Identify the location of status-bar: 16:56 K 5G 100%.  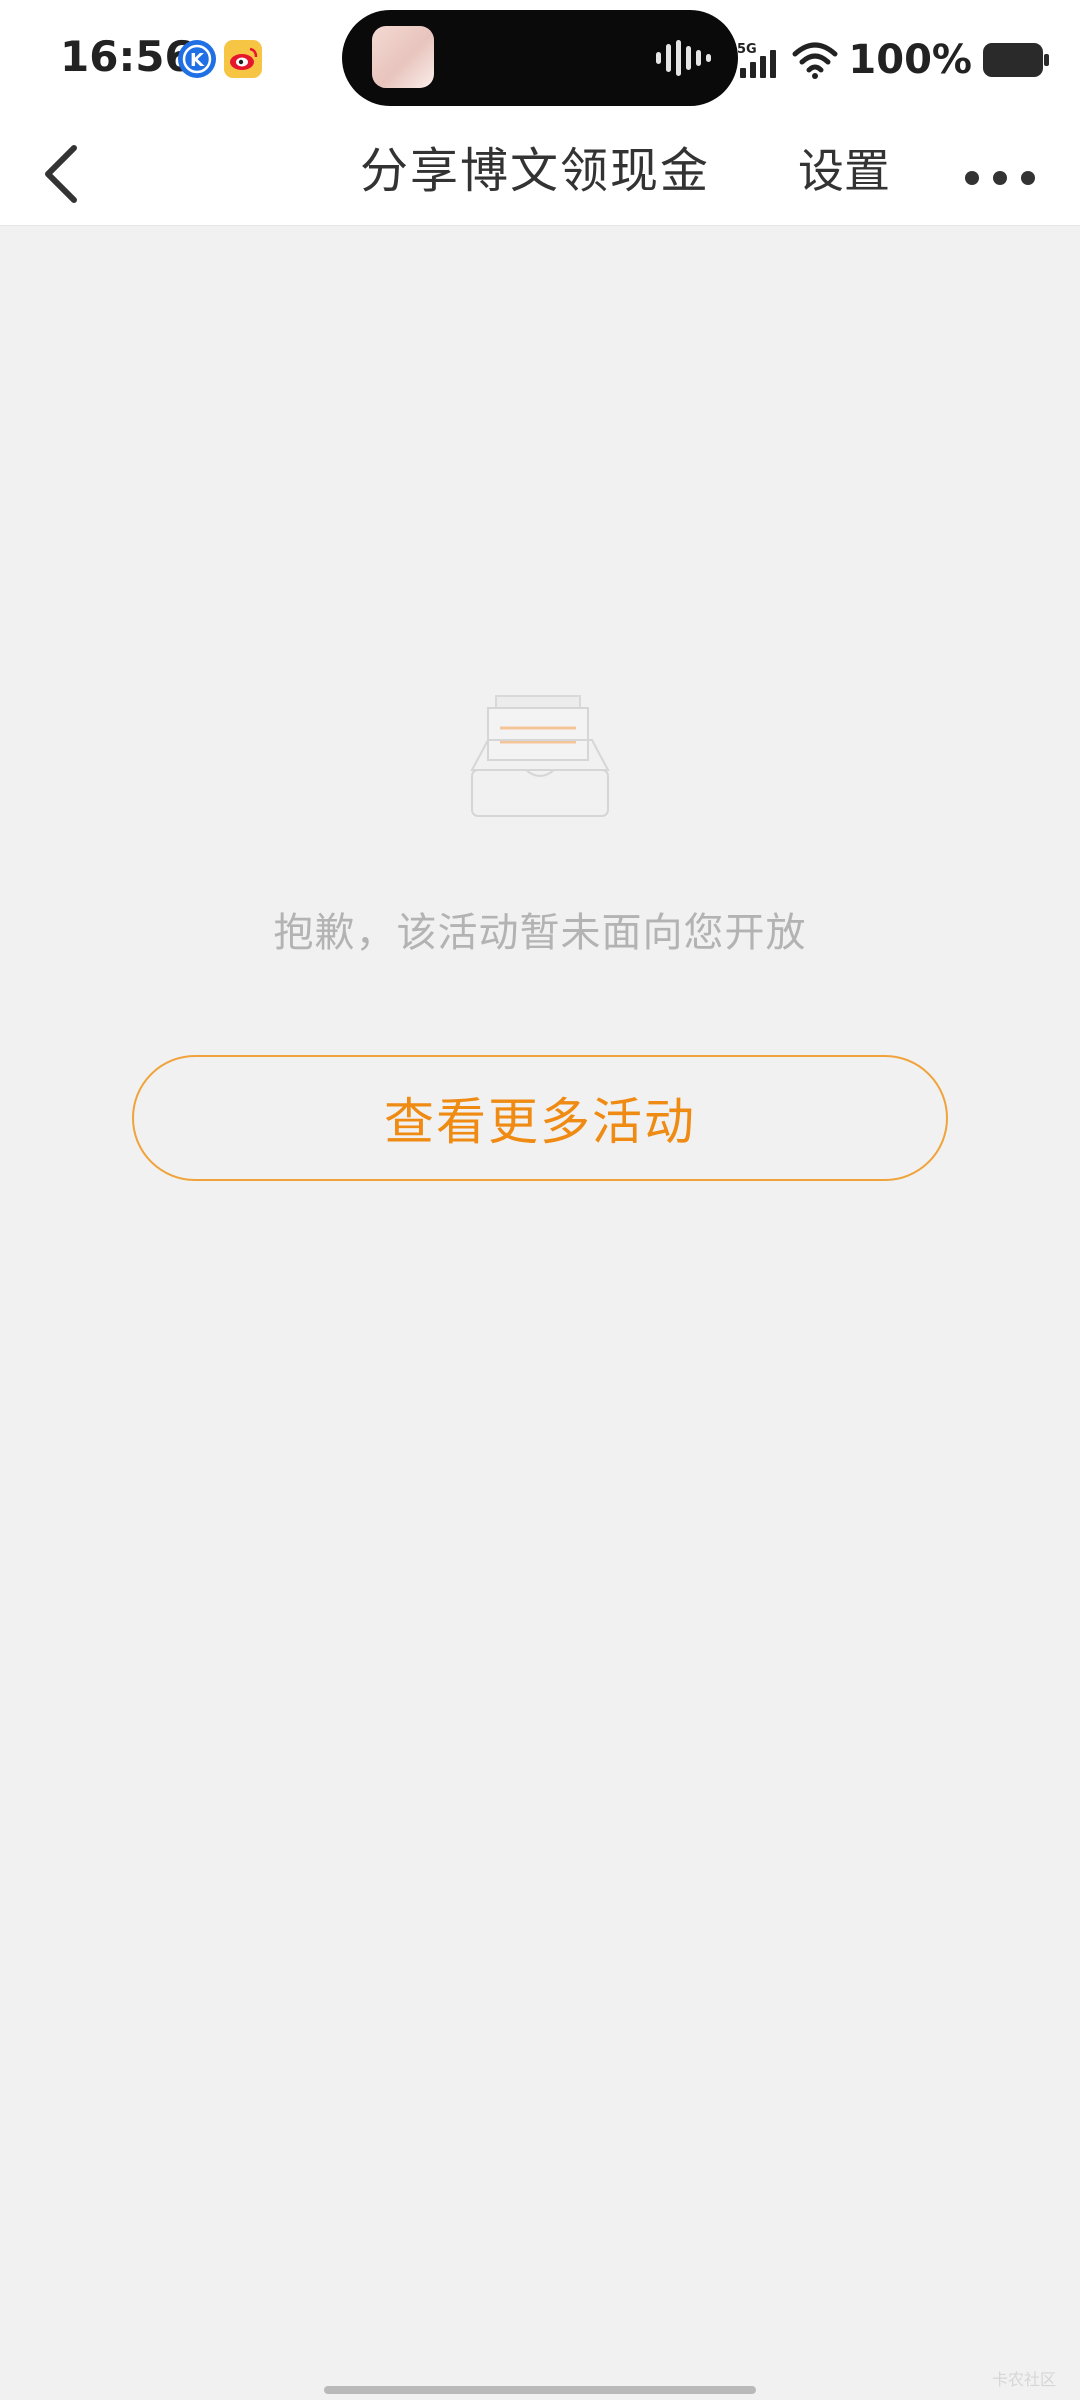
(540, 60).